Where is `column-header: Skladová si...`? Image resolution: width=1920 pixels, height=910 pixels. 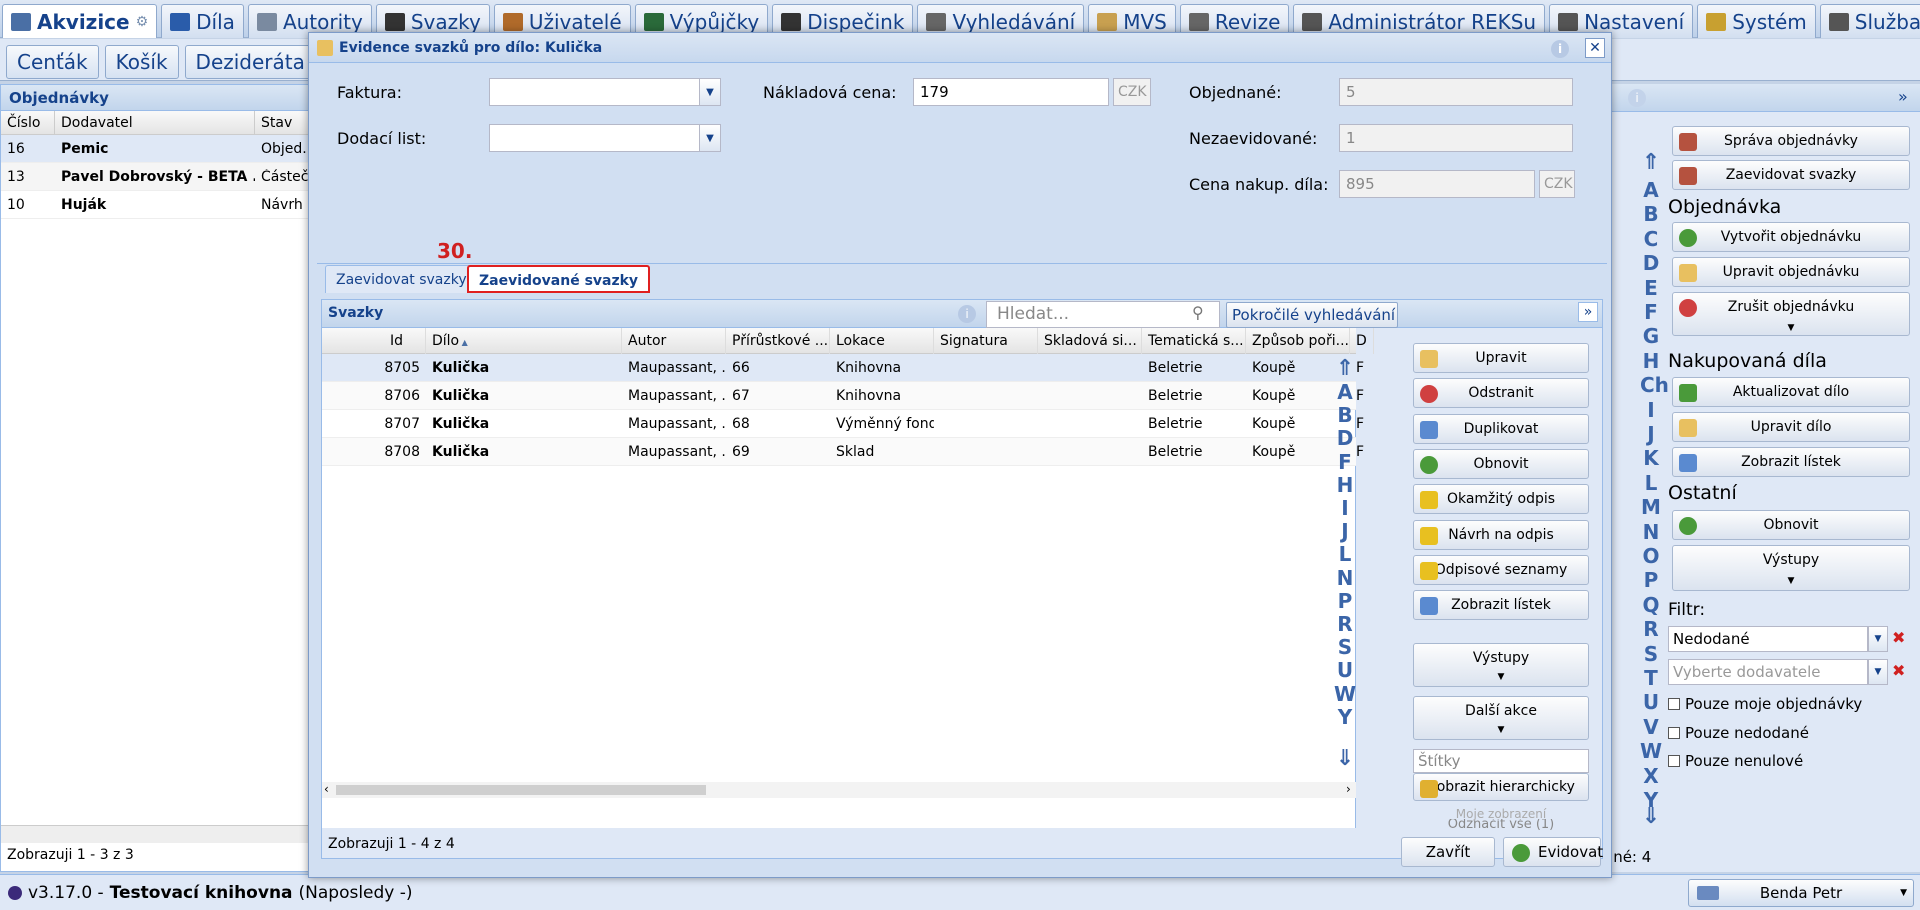
column-header: Skladová si... is located at coordinates (1090, 341).